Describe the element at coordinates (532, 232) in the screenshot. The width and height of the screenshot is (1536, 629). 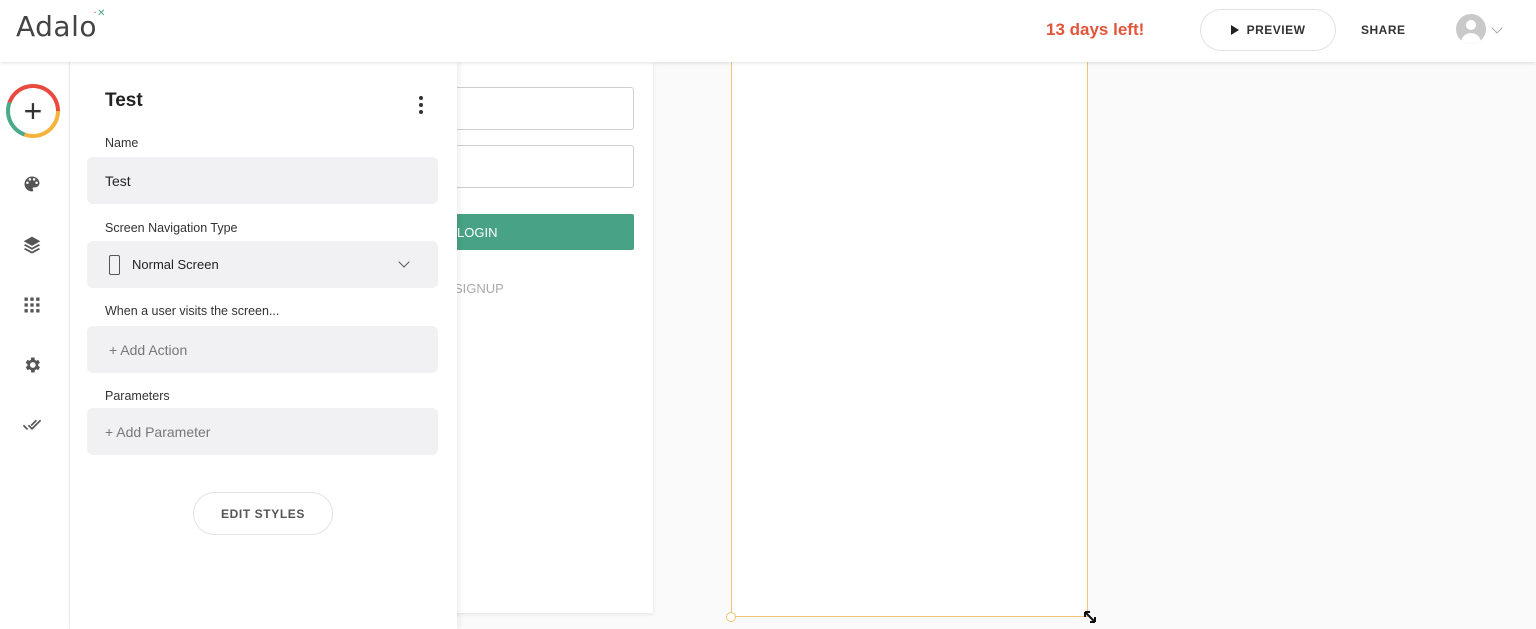
I see `login-button-preview: LOGIN` at that location.